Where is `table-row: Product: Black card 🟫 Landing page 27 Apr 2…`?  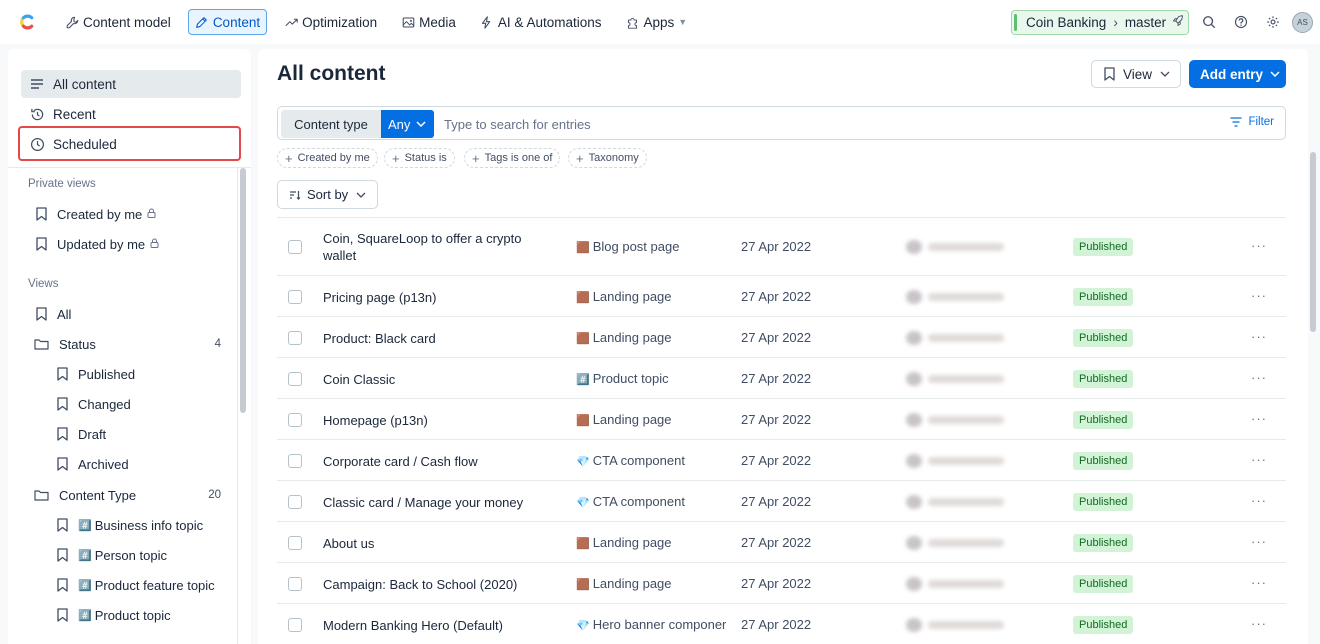
table-row: Product: Black card 🟫 Landing page 27 Apr 2… is located at coordinates (781, 336).